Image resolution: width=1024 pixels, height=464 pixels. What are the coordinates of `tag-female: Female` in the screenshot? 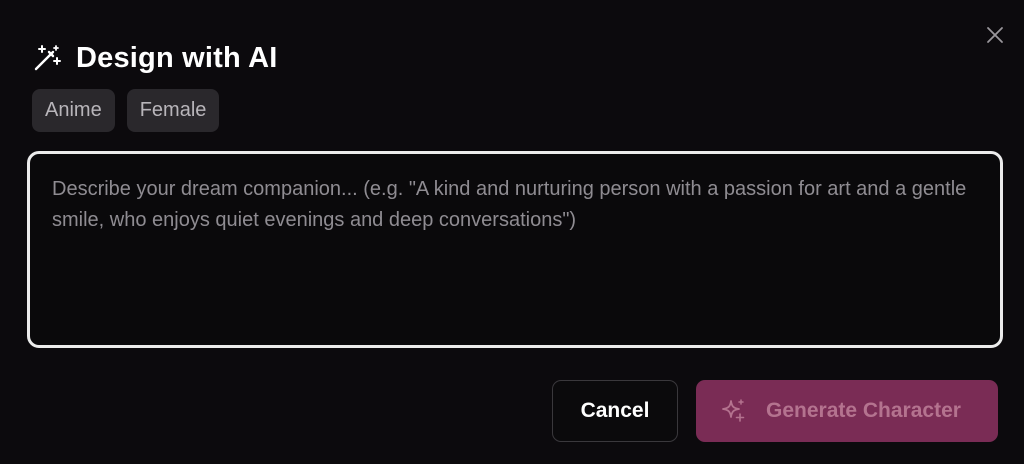 It's located at (173, 110).